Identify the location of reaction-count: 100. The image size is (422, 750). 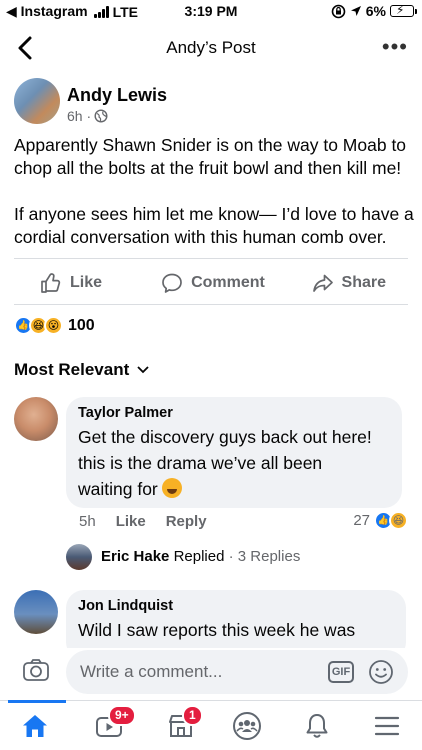
(81, 325).